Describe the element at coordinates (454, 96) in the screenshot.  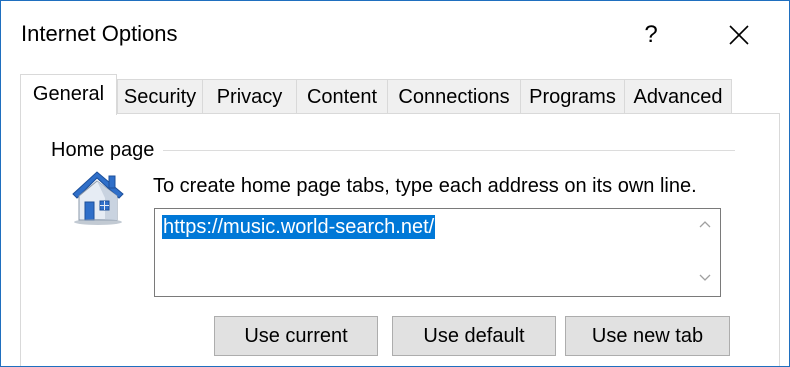
I see `tab-connections: Connections` at that location.